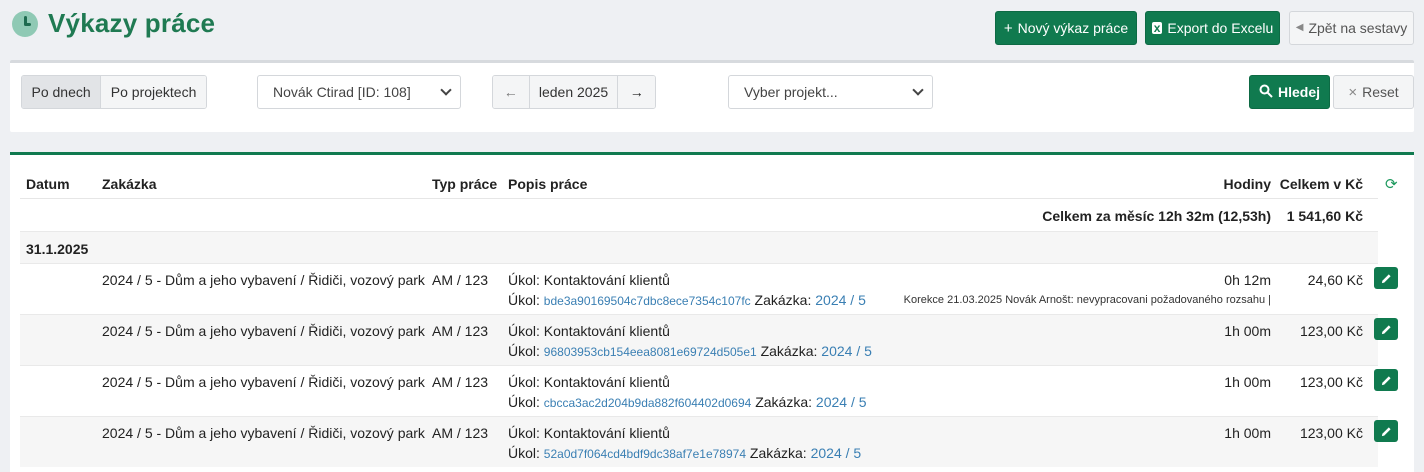  What do you see at coordinates (57, 249) in the screenshot?
I see `day-date: 31.1.2025` at bounding box center [57, 249].